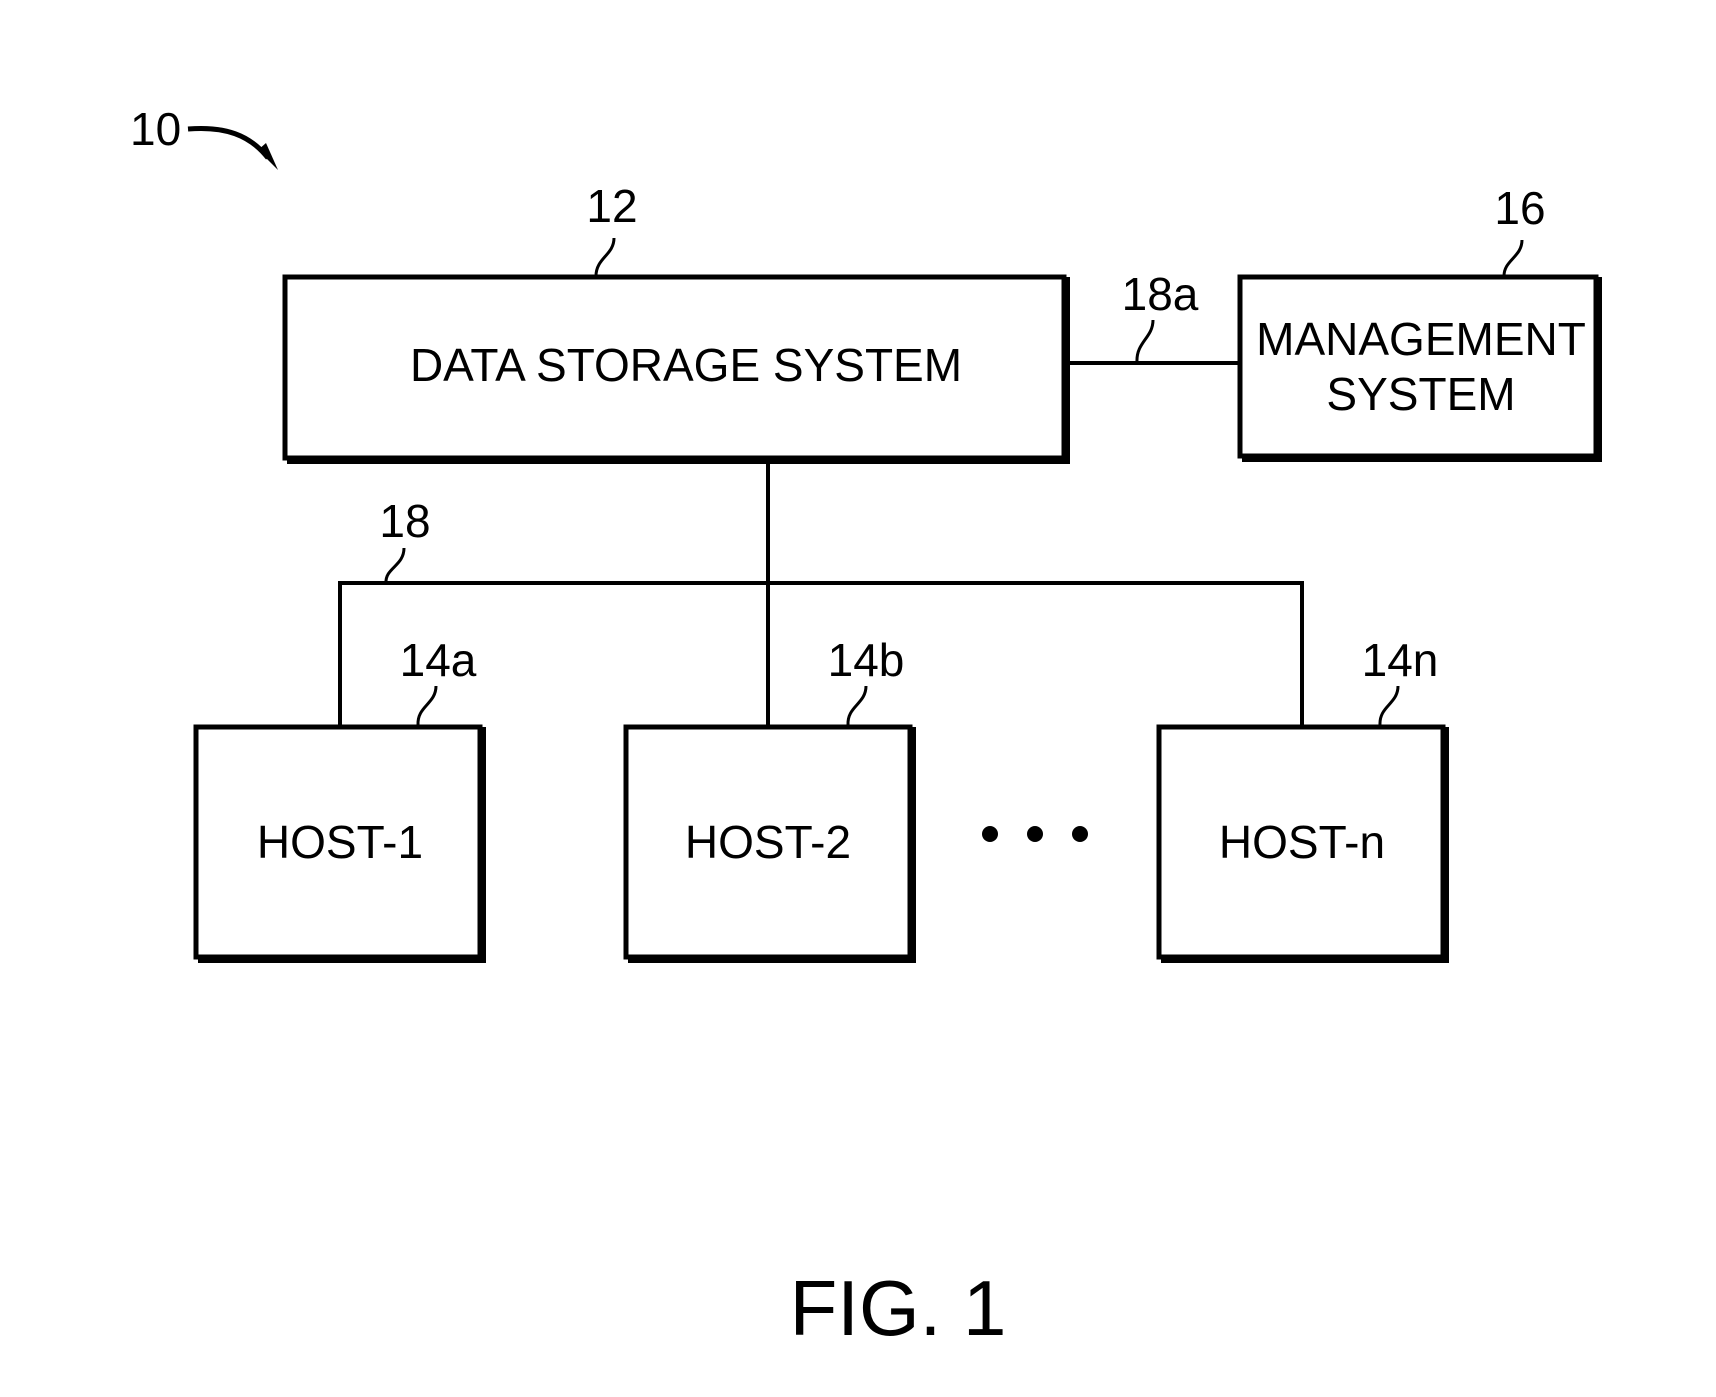 The width and height of the screenshot is (1716, 1397). Describe the element at coordinates (155, 129) in the screenshot. I see `system-ref-label: 10` at that location.